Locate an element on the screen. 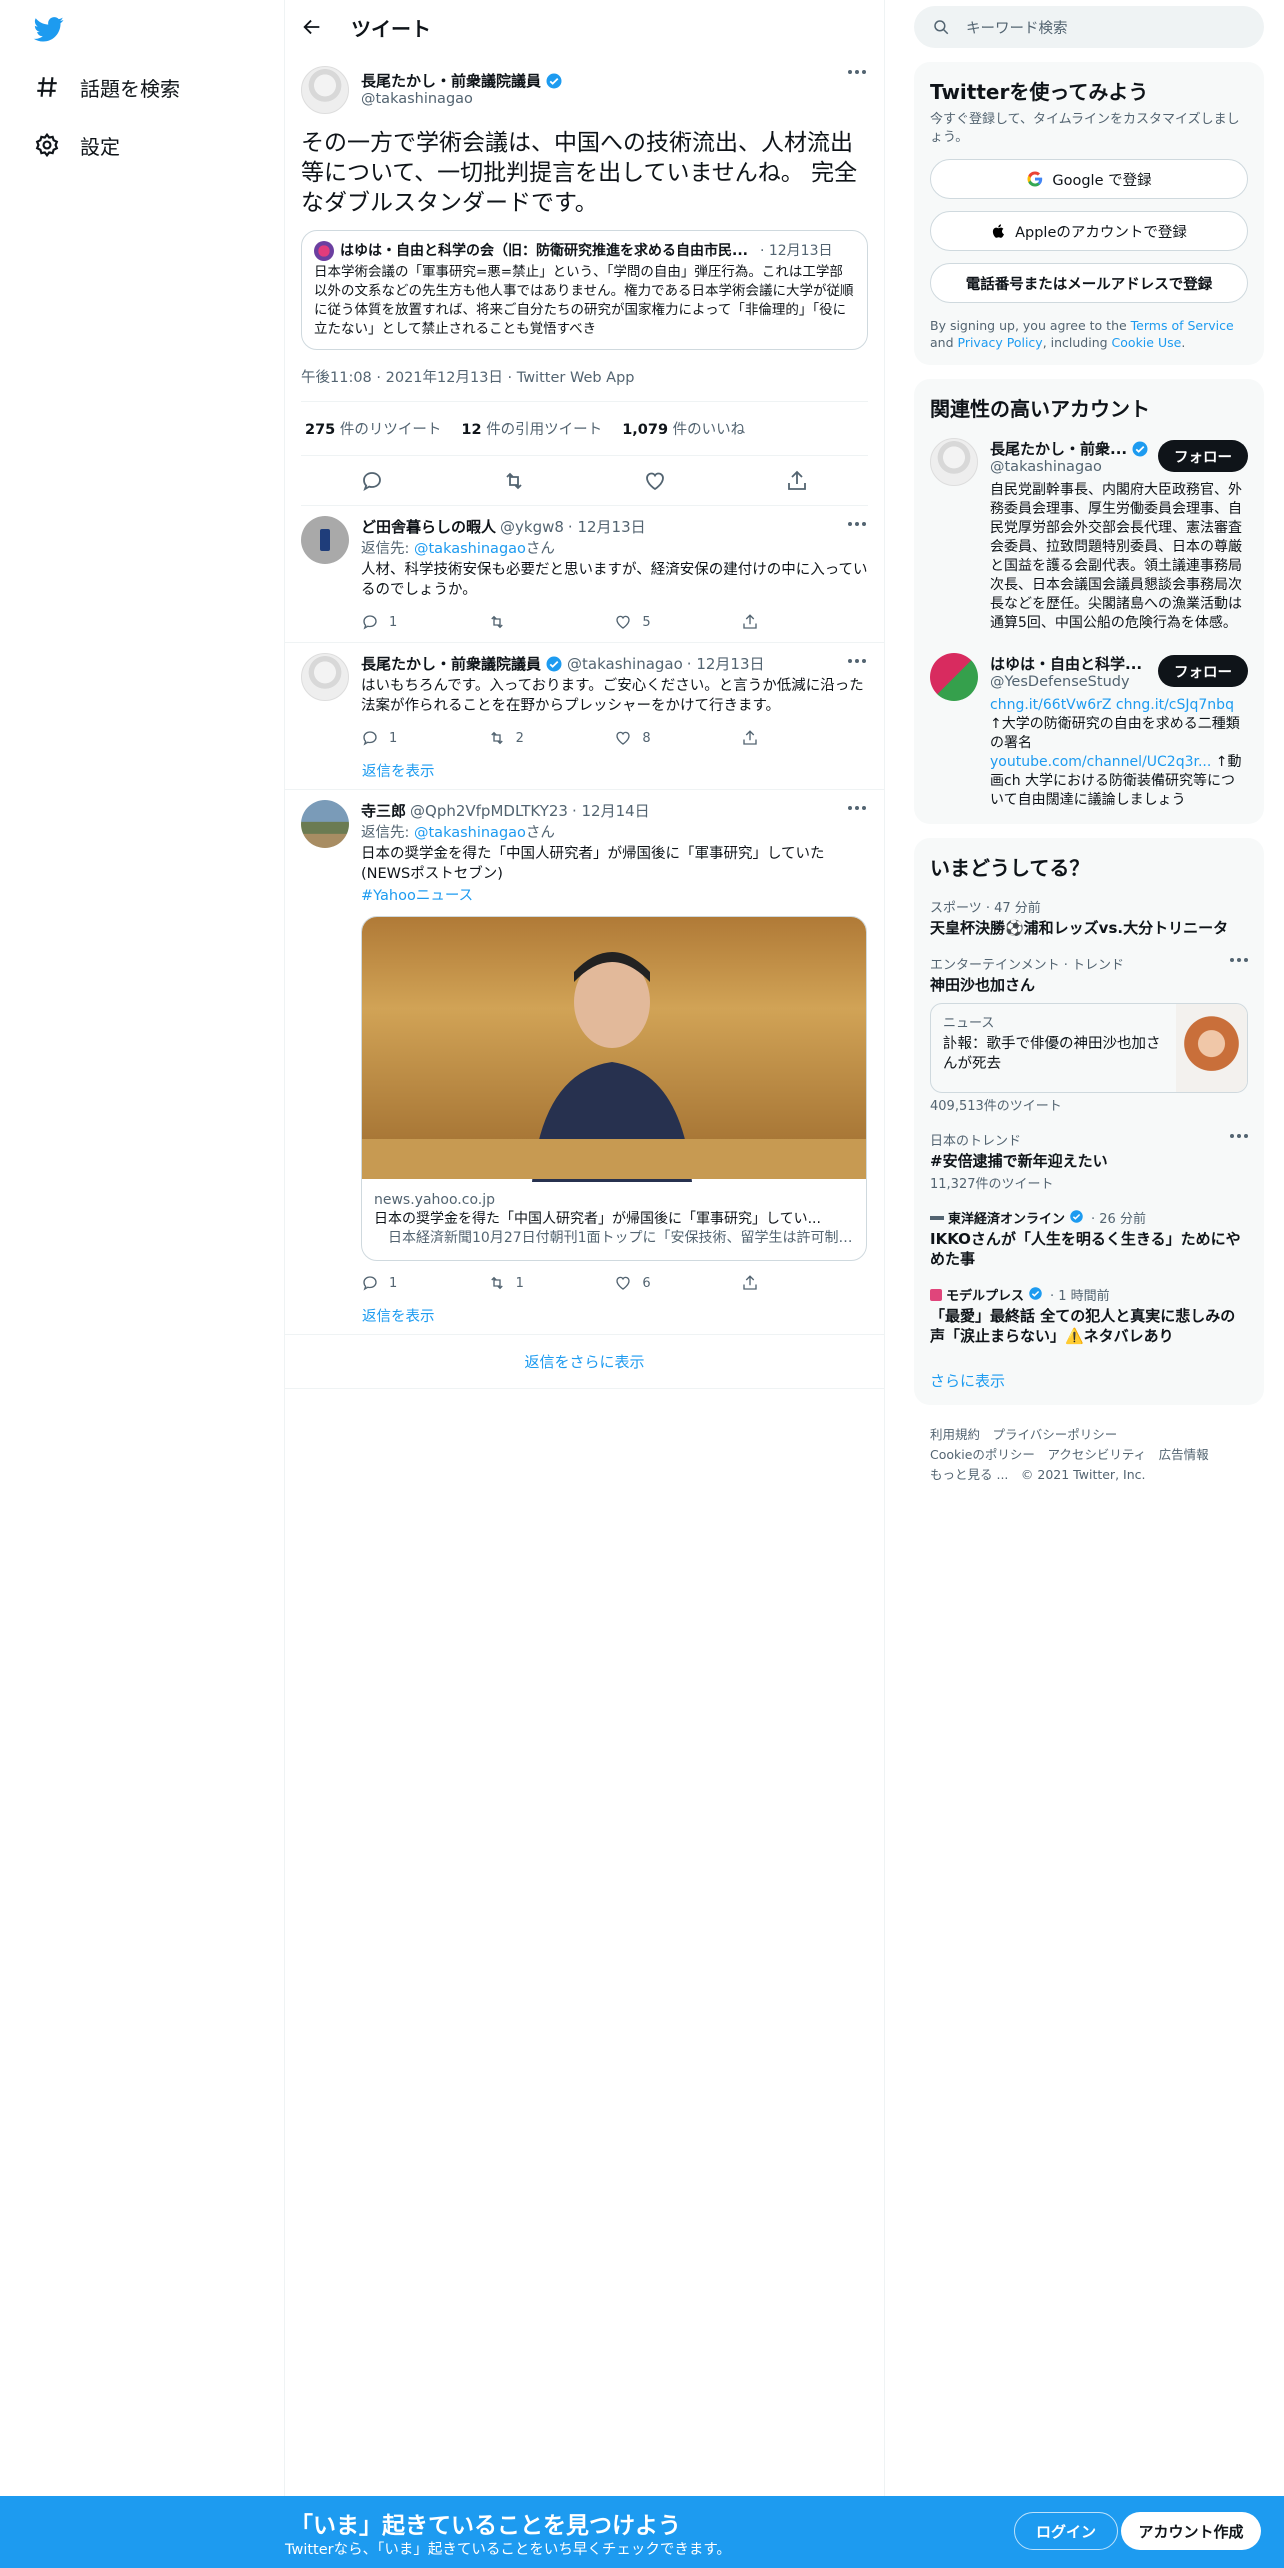 The width and height of the screenshot is (1284, 2568). like-button: 5 is located at coordinates (644, 622).